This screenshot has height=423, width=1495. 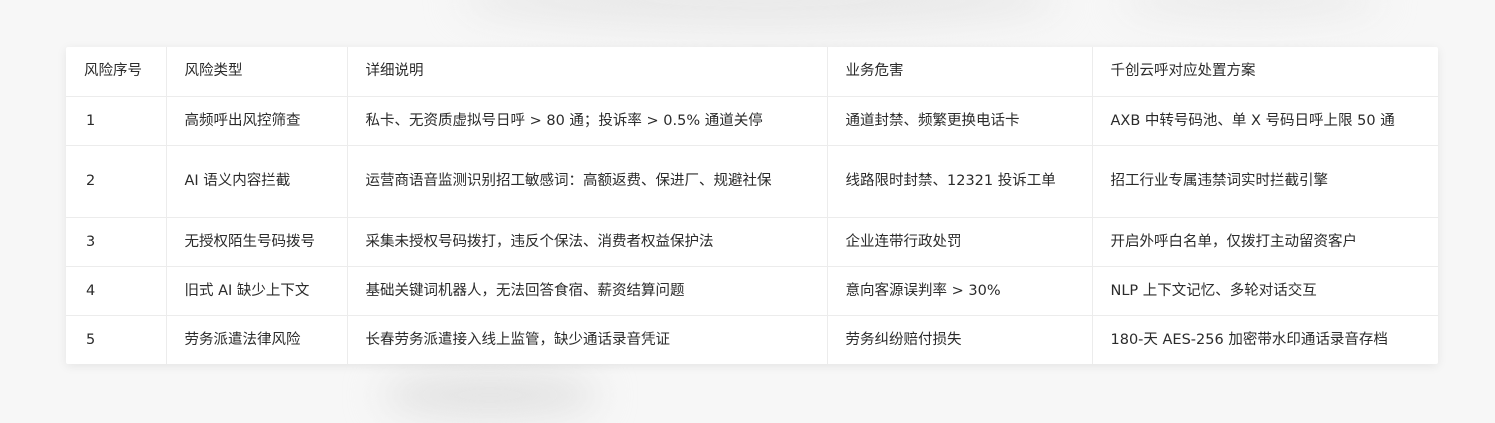 I want to click on background-blur-top-right, so click(x=1250, y=10).